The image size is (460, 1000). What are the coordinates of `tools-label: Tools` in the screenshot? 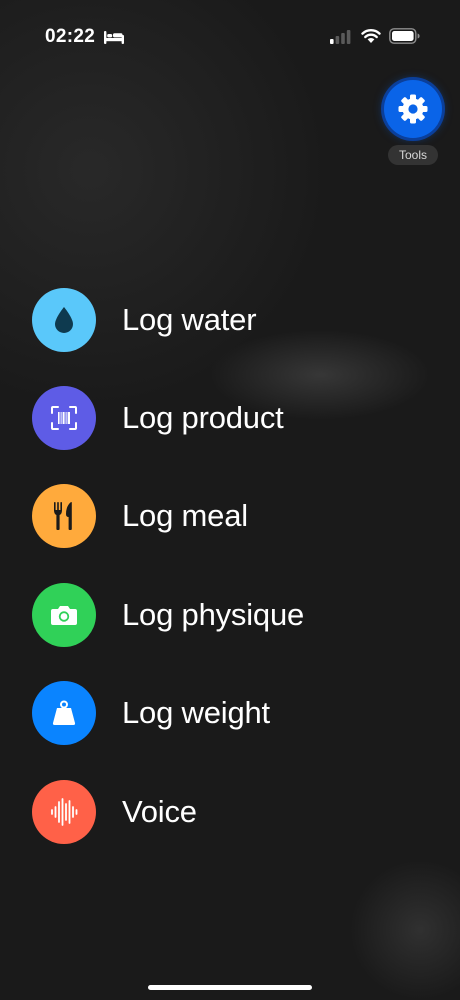 It's located at (413, 155).